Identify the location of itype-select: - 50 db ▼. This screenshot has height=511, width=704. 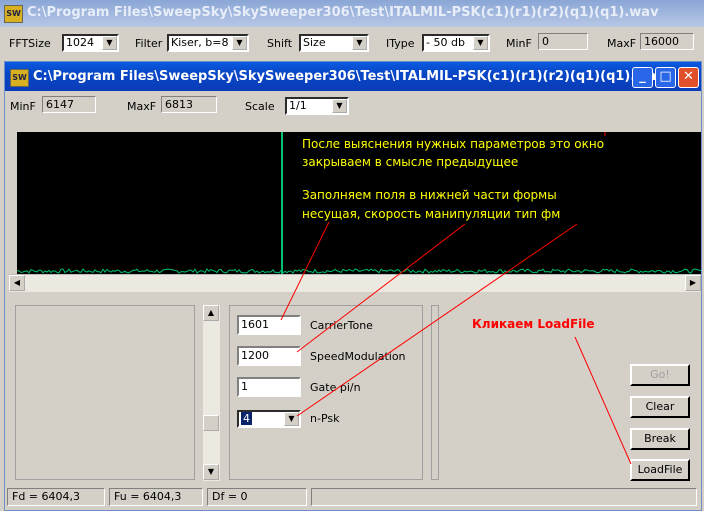
(456, 43).